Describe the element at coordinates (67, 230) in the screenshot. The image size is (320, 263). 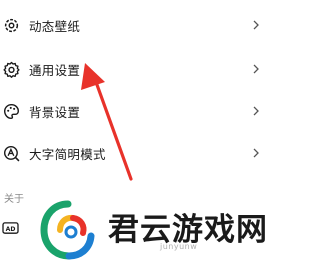
I see `watermark-logo` at that location.